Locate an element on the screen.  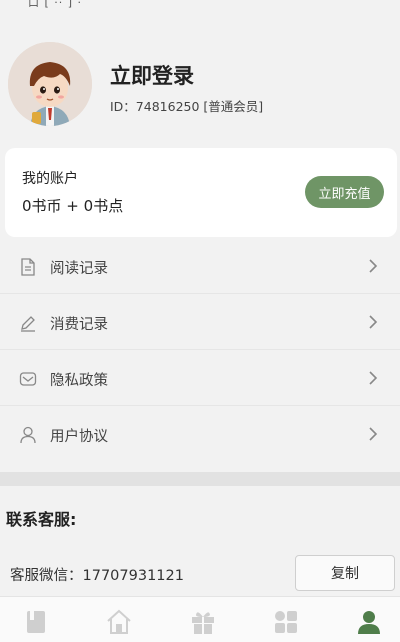
menu-item-user-agreement: 用户协议 is located at coordinates (200, 434).